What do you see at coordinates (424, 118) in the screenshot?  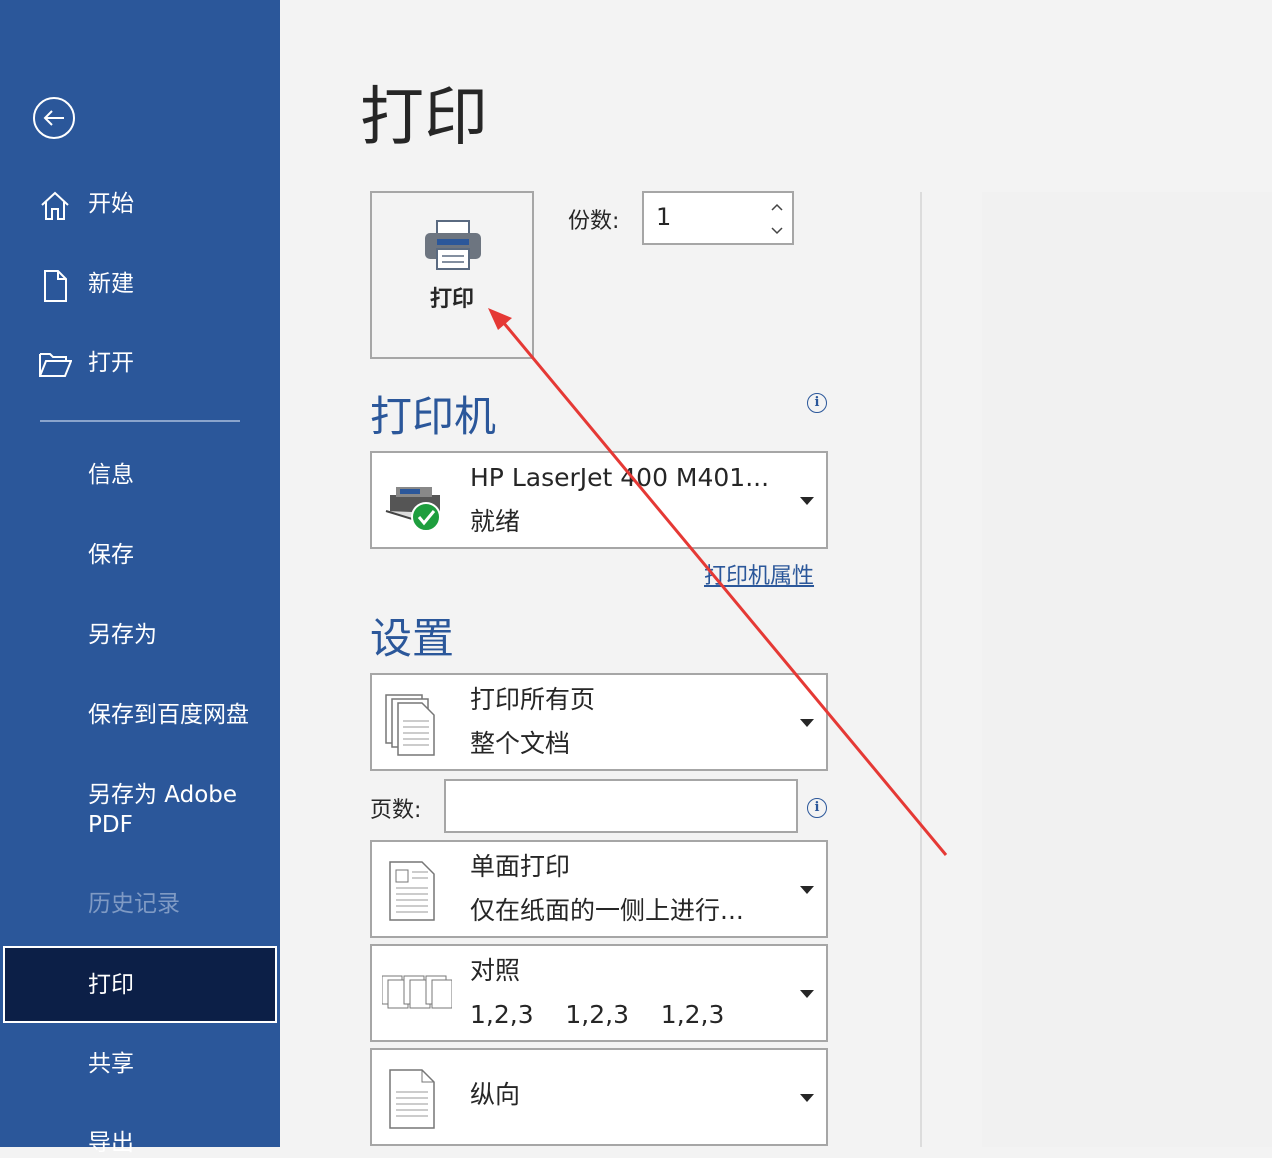 I see `page-title: 打印` at bounding box center [424, 118].